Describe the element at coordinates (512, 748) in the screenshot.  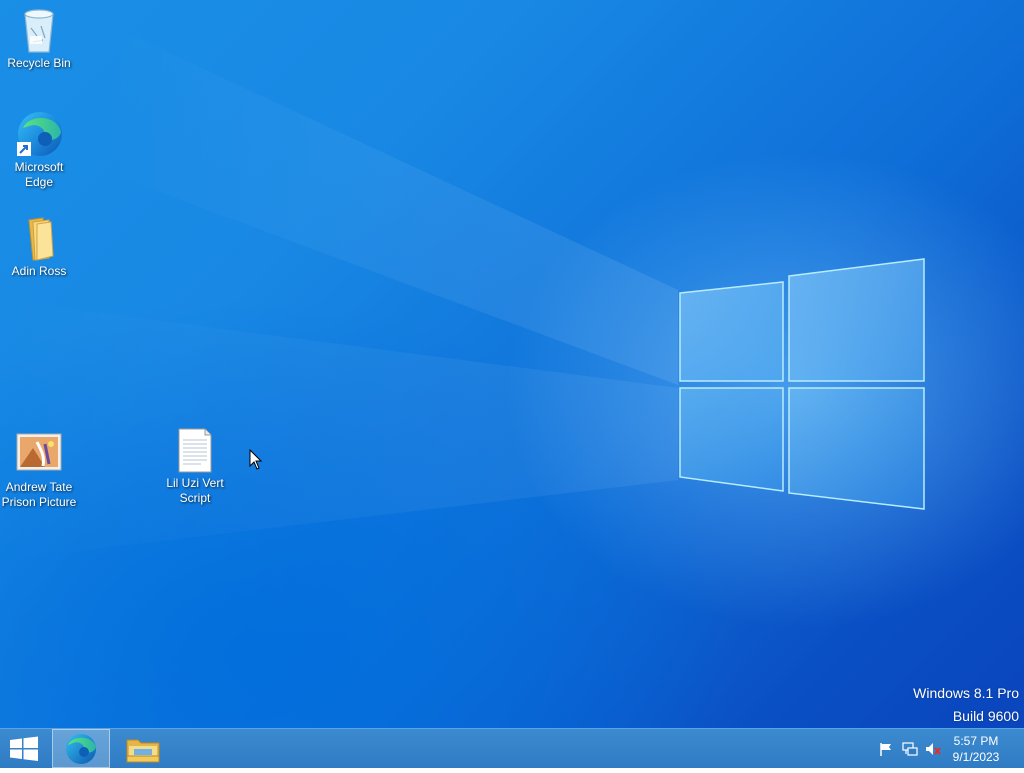
I see `taskbar: 5:57 PM 9/1/2023` at that location.